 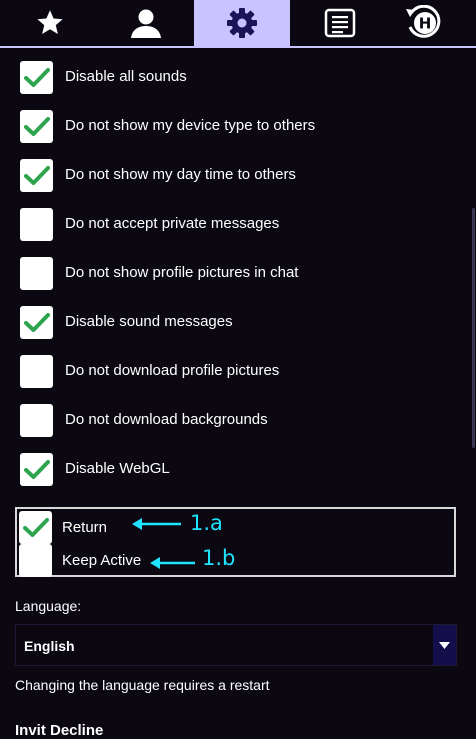 I want to click on settings-option: Do not show my day time to others, so click(x=240, y=176).